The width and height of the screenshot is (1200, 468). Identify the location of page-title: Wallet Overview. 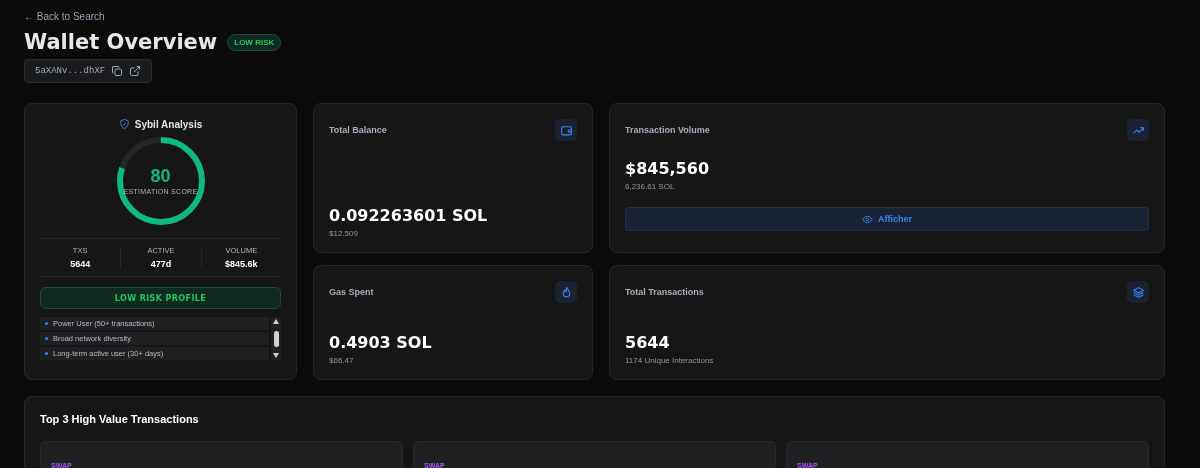
(121, 42).